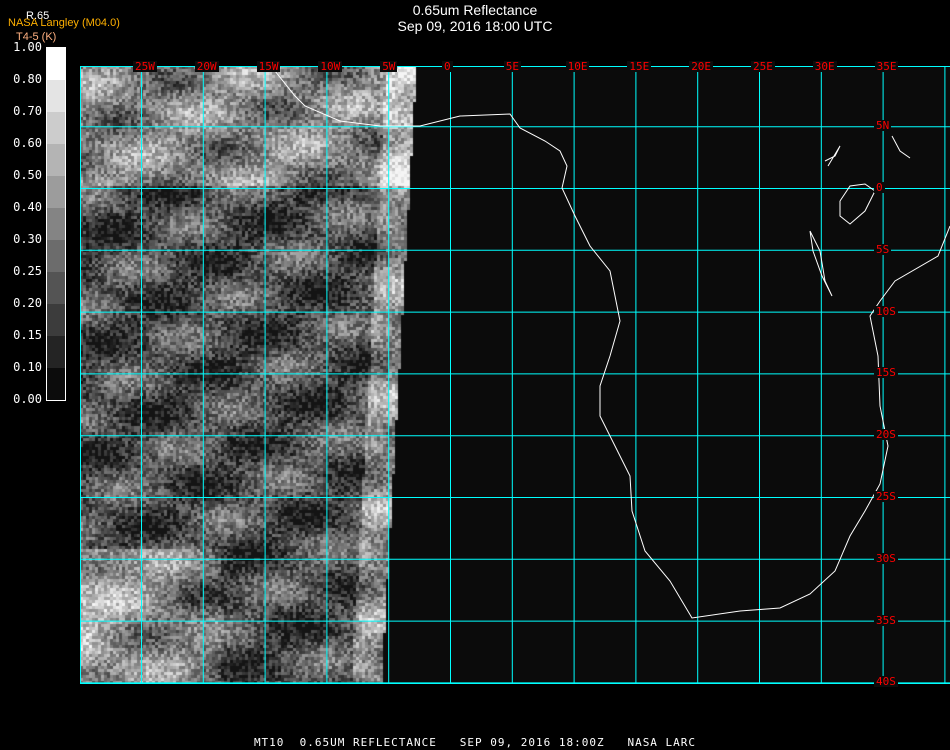 Image resolution: width=950 pixels, height=750 pixels. What do you see at coordinates (447, 66) in the screenshot?
I see `longitude-label: 0` at bounding box center [447, 66].